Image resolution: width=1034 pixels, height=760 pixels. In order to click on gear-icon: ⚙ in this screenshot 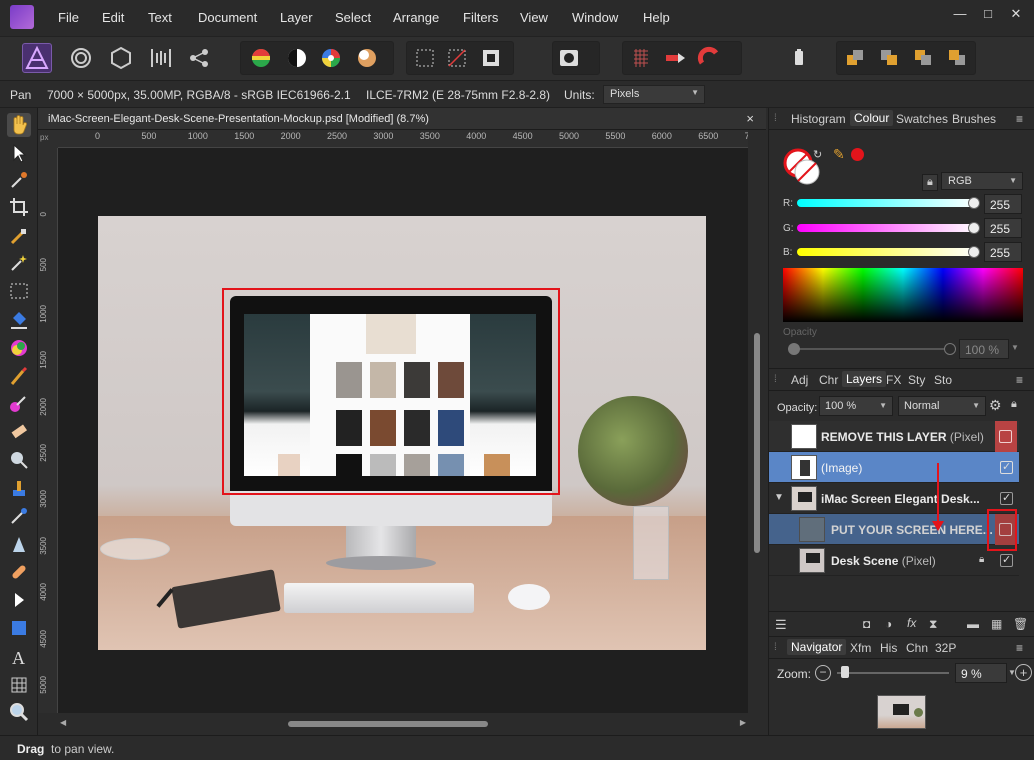, I will do `click(995, 405)`.